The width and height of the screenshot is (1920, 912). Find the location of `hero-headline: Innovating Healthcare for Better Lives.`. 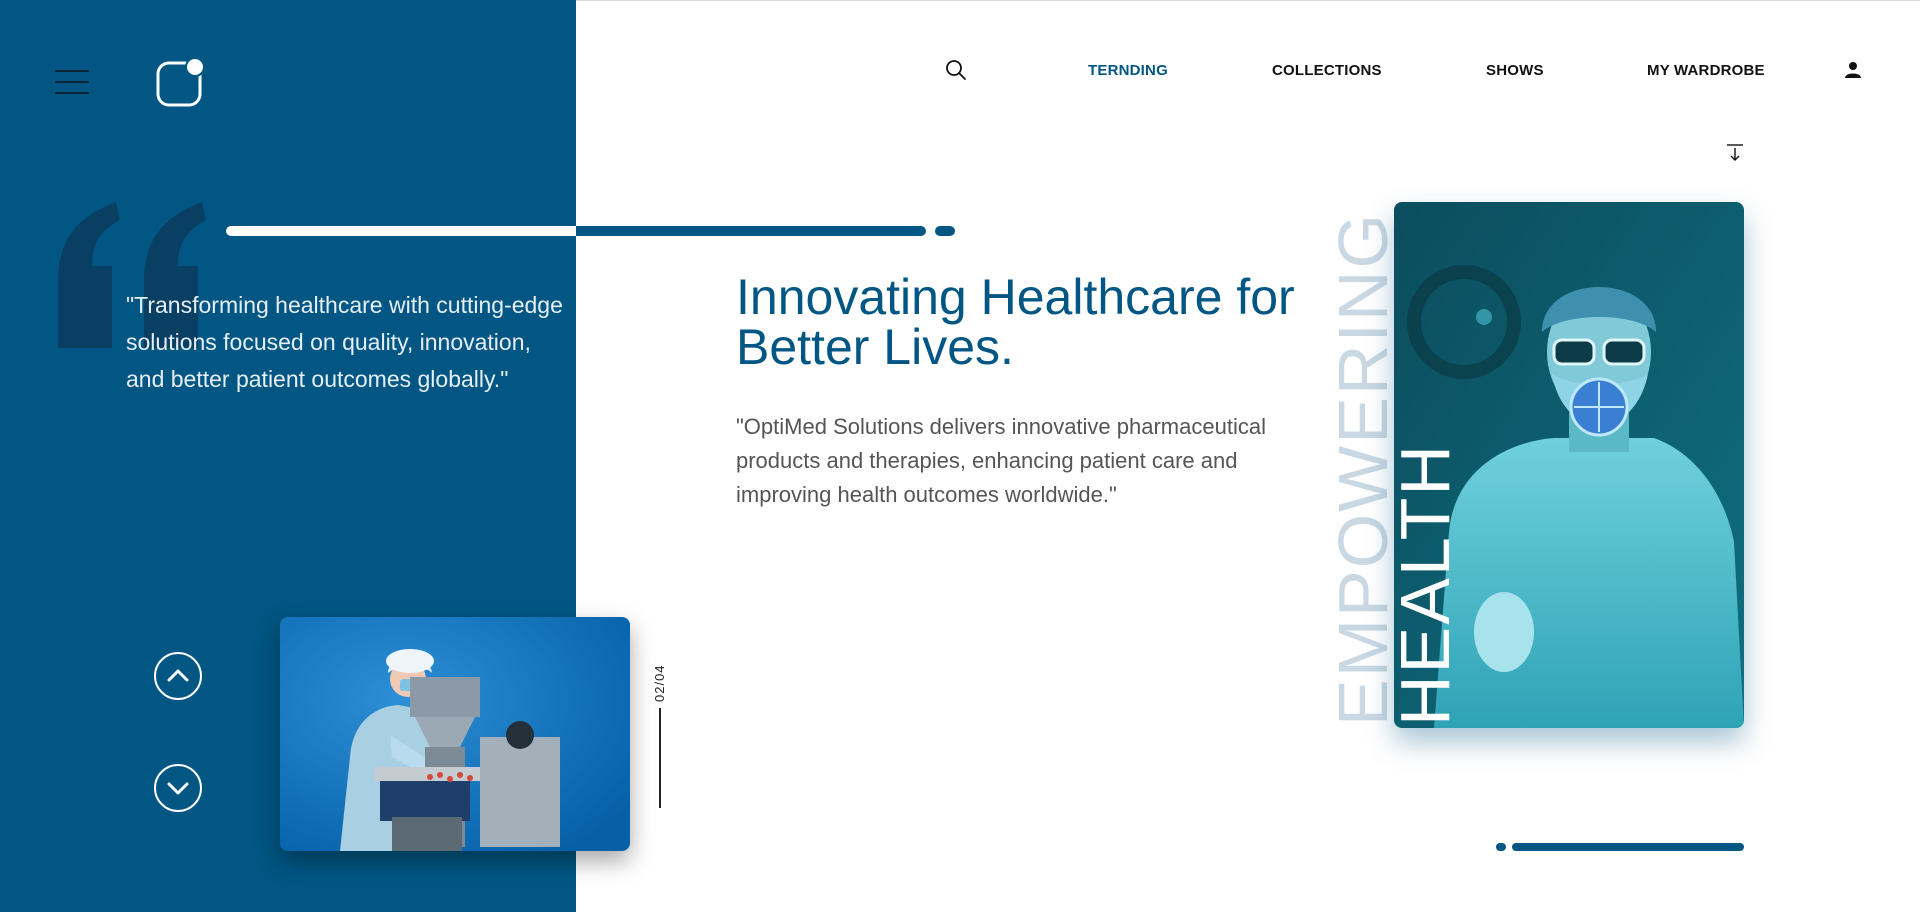

hero-headline: Innovating Healthcare for Better Lives. is located at coordinates (1015, 322).